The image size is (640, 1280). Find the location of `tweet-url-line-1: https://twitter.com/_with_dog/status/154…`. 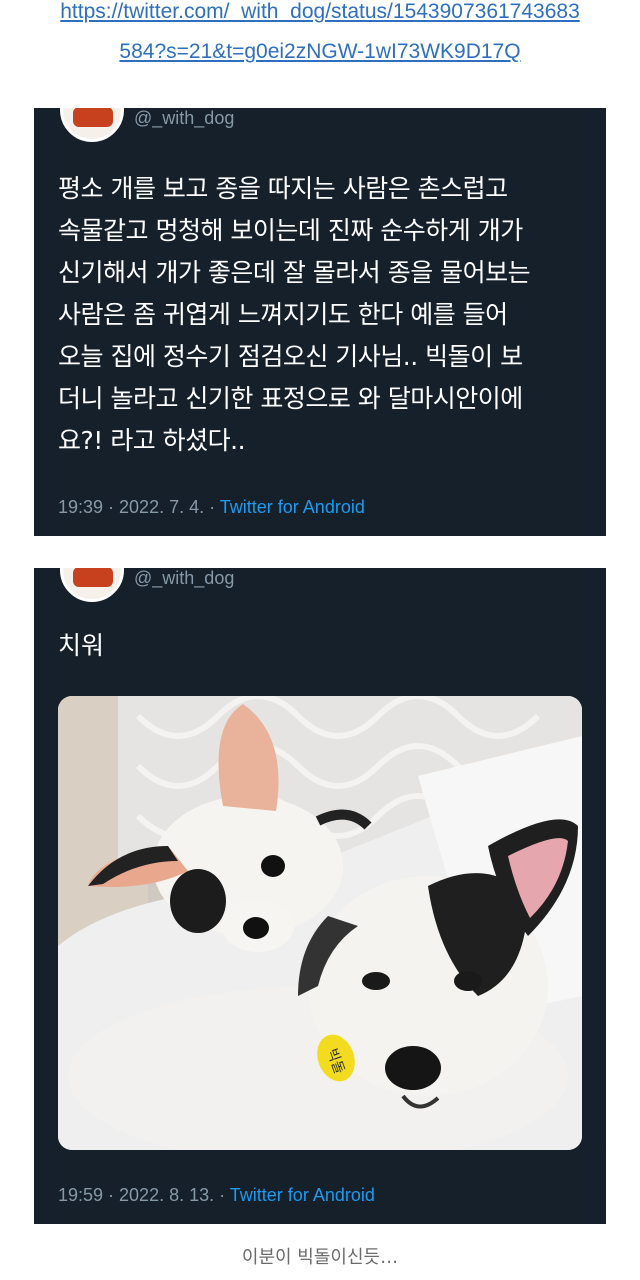

tweet-url-line-1: https://twitter.com/_with_dog/status/154… is located at coordinates (320, 12).